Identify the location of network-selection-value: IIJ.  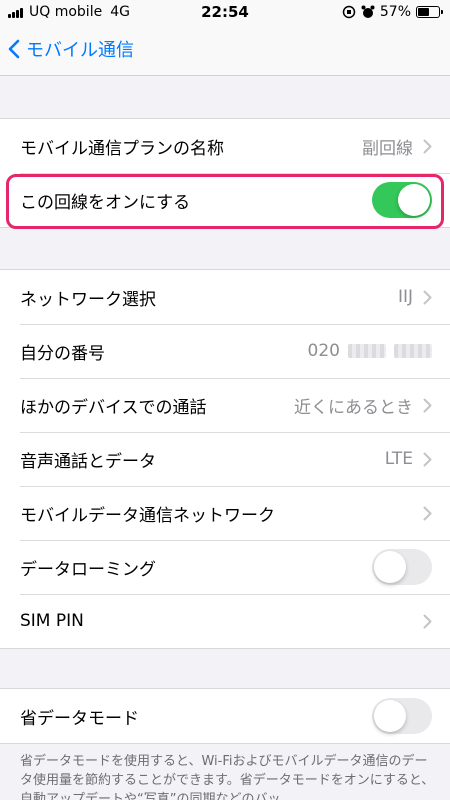
(405, 297).